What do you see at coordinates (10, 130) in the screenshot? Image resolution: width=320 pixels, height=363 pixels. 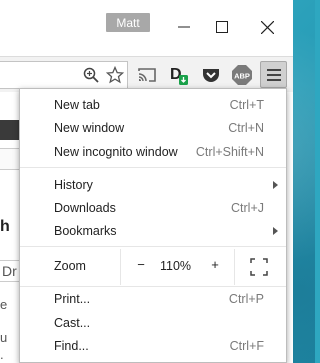 I see `page-dark-strip` at bounding box center [10, 130].